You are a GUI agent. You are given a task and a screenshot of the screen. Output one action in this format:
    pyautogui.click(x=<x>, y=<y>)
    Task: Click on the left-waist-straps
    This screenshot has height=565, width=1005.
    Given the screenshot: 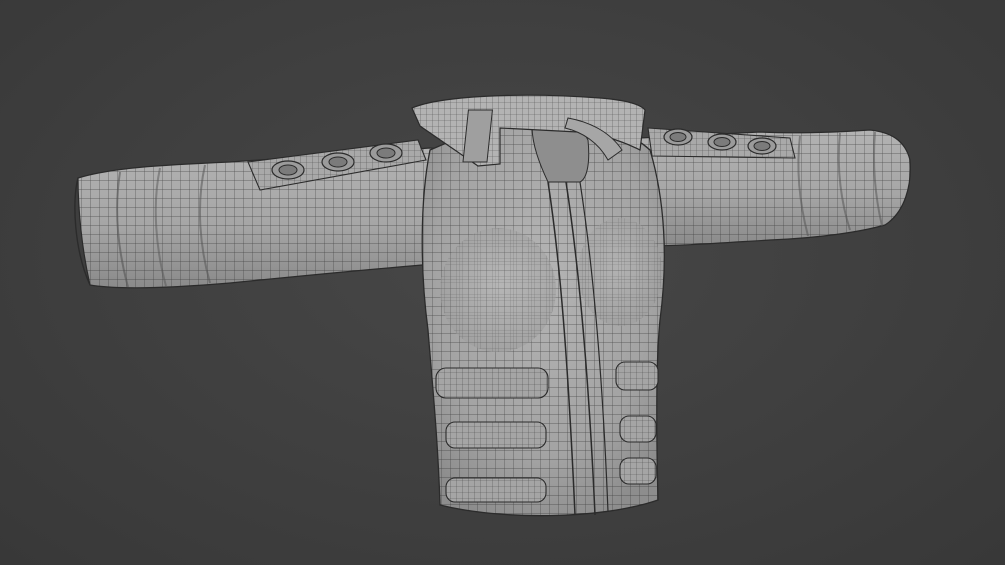 What is the action you would take?
    pyautogui.click(x=492, y=435)
    